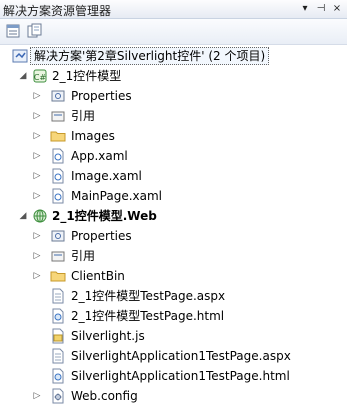 The width and height of the screenshot is (347, 410). Describe the element at coordinates (108, 336) in the screenshot. I see `tree-item-label: Silverlight.js` at that location.